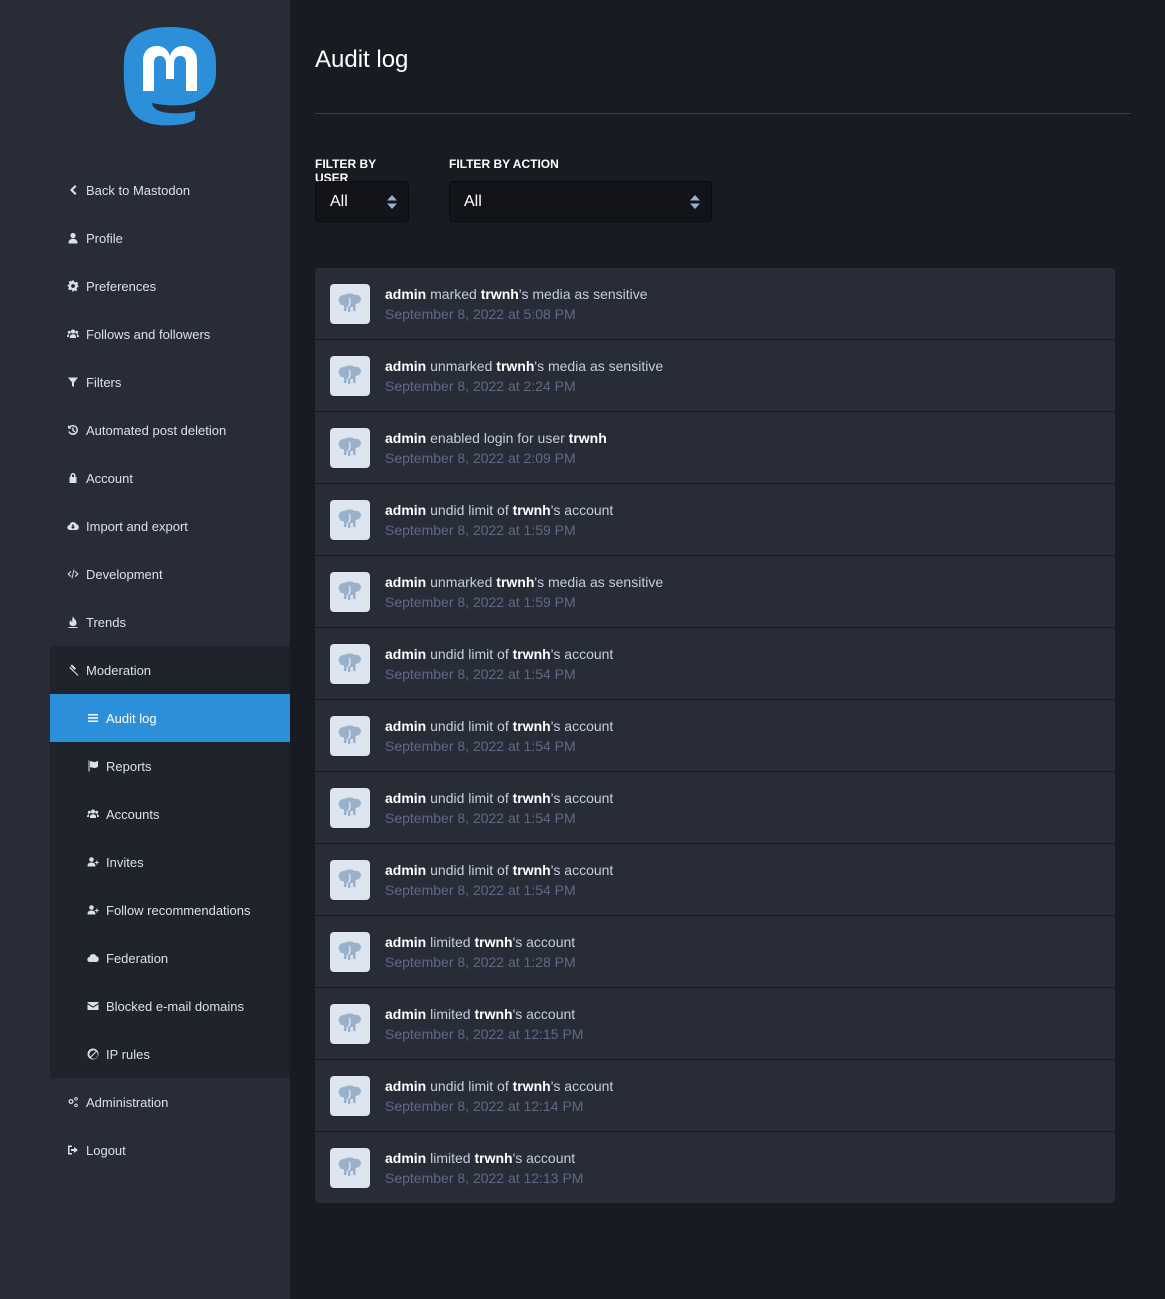  I want to click on log-action-suffix: 's media as sensitive, so click(599, 365).